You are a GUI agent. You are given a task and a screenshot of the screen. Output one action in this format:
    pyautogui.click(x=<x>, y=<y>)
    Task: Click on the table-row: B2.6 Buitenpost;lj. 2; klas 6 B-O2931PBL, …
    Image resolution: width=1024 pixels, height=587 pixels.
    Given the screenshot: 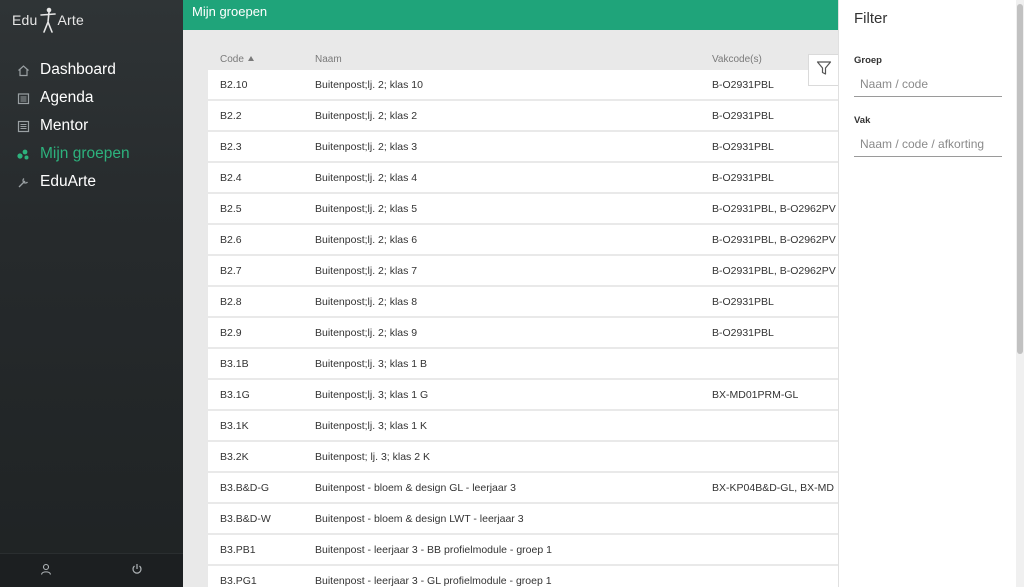 What is the action you would take?
    pyautogui.click(x=523, y=239)
    